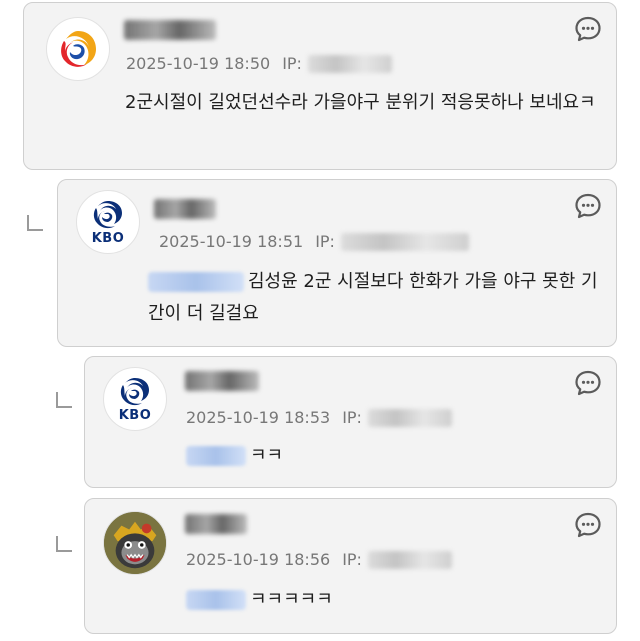  What do you see at coordinates (258, 559) in the screenshot?
I see `timestamp: 2025-10-19 18:56` at bounding box center [258, 559].